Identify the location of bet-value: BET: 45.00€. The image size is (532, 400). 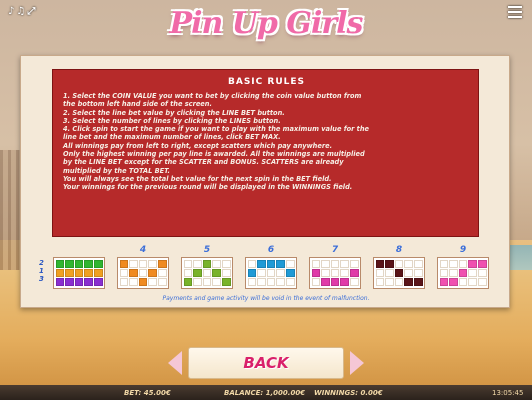
(147, 393).